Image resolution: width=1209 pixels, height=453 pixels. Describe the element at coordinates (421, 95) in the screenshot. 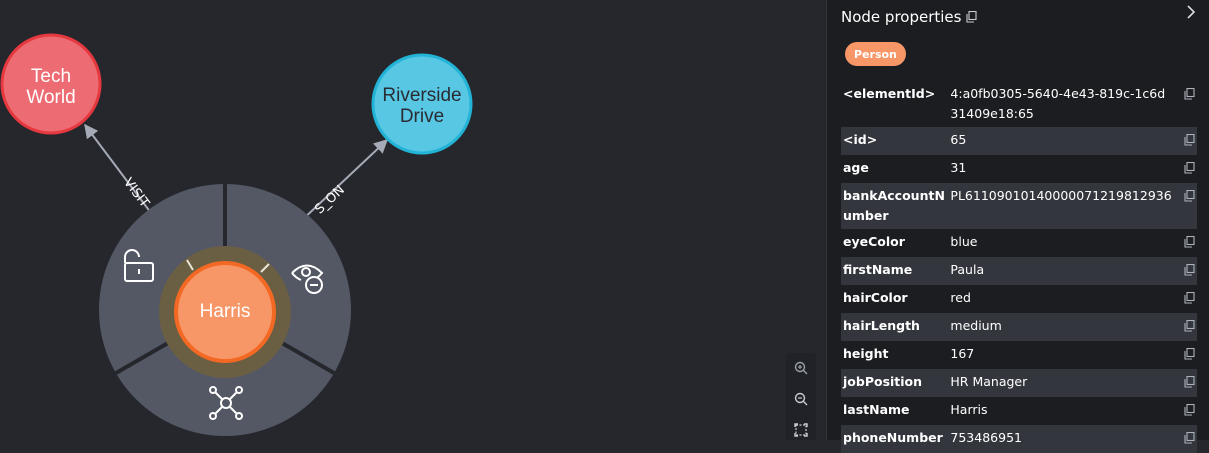

I see `node-label-line: Riverside` at that location.